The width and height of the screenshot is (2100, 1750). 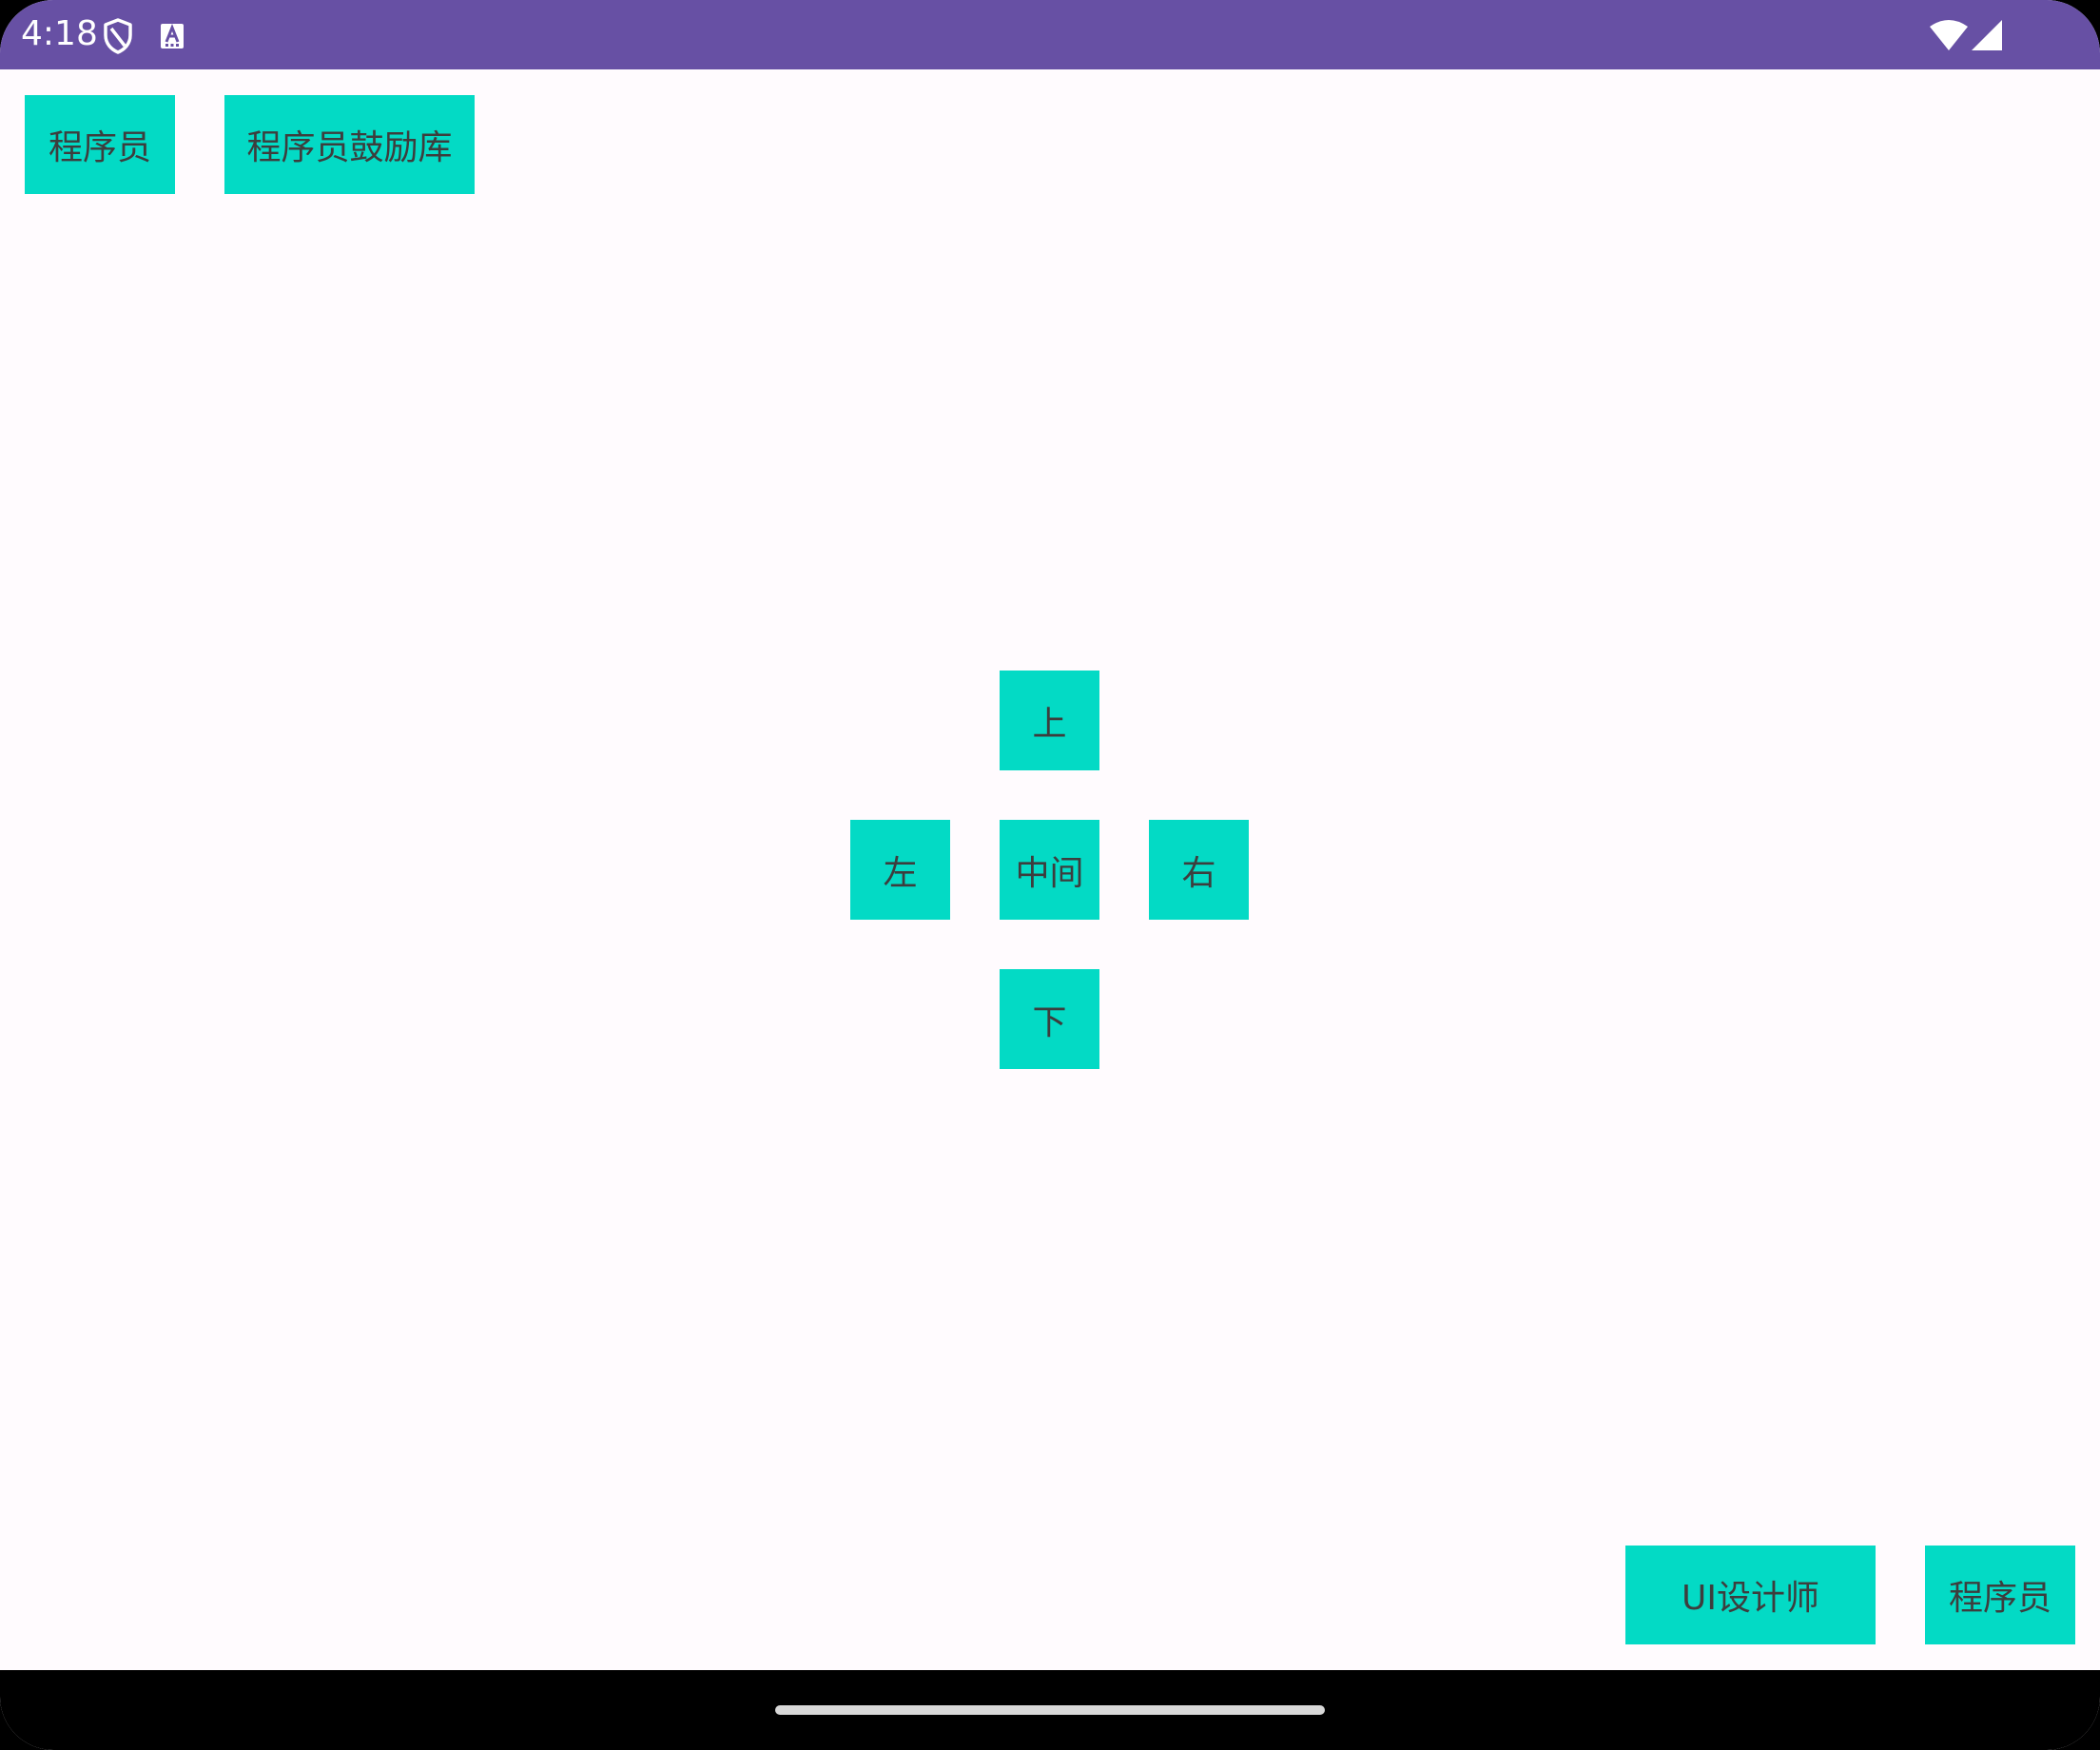 I want to click on left-button: 左, so click(x=900, y=870).